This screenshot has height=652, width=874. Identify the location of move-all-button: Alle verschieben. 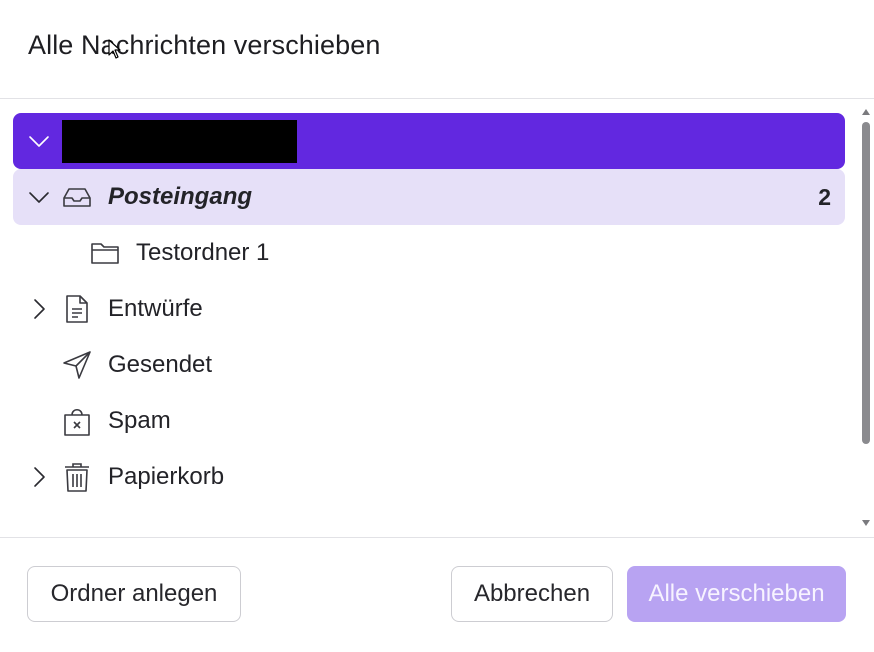
(736, 594).